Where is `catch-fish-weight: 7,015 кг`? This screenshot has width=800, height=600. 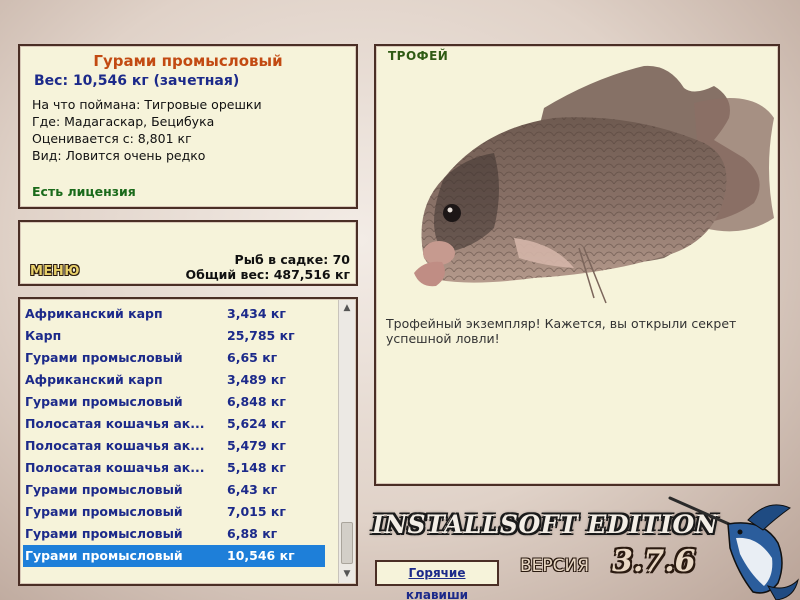 catch-fish-weight: 7,015 кг is located at coordinates (256, 511).